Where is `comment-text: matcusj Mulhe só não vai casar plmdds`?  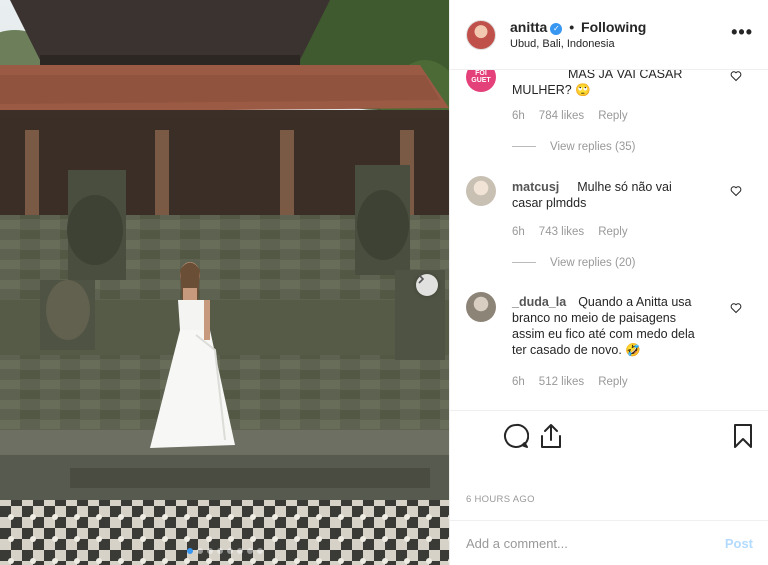
comment-text: matcusj Mulhe só não vai casar plmdds is located at coordinates (592, 195).